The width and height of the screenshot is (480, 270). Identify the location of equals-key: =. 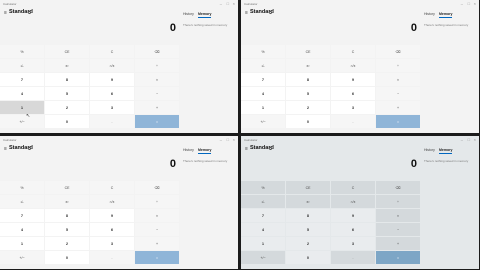
(157, 257).